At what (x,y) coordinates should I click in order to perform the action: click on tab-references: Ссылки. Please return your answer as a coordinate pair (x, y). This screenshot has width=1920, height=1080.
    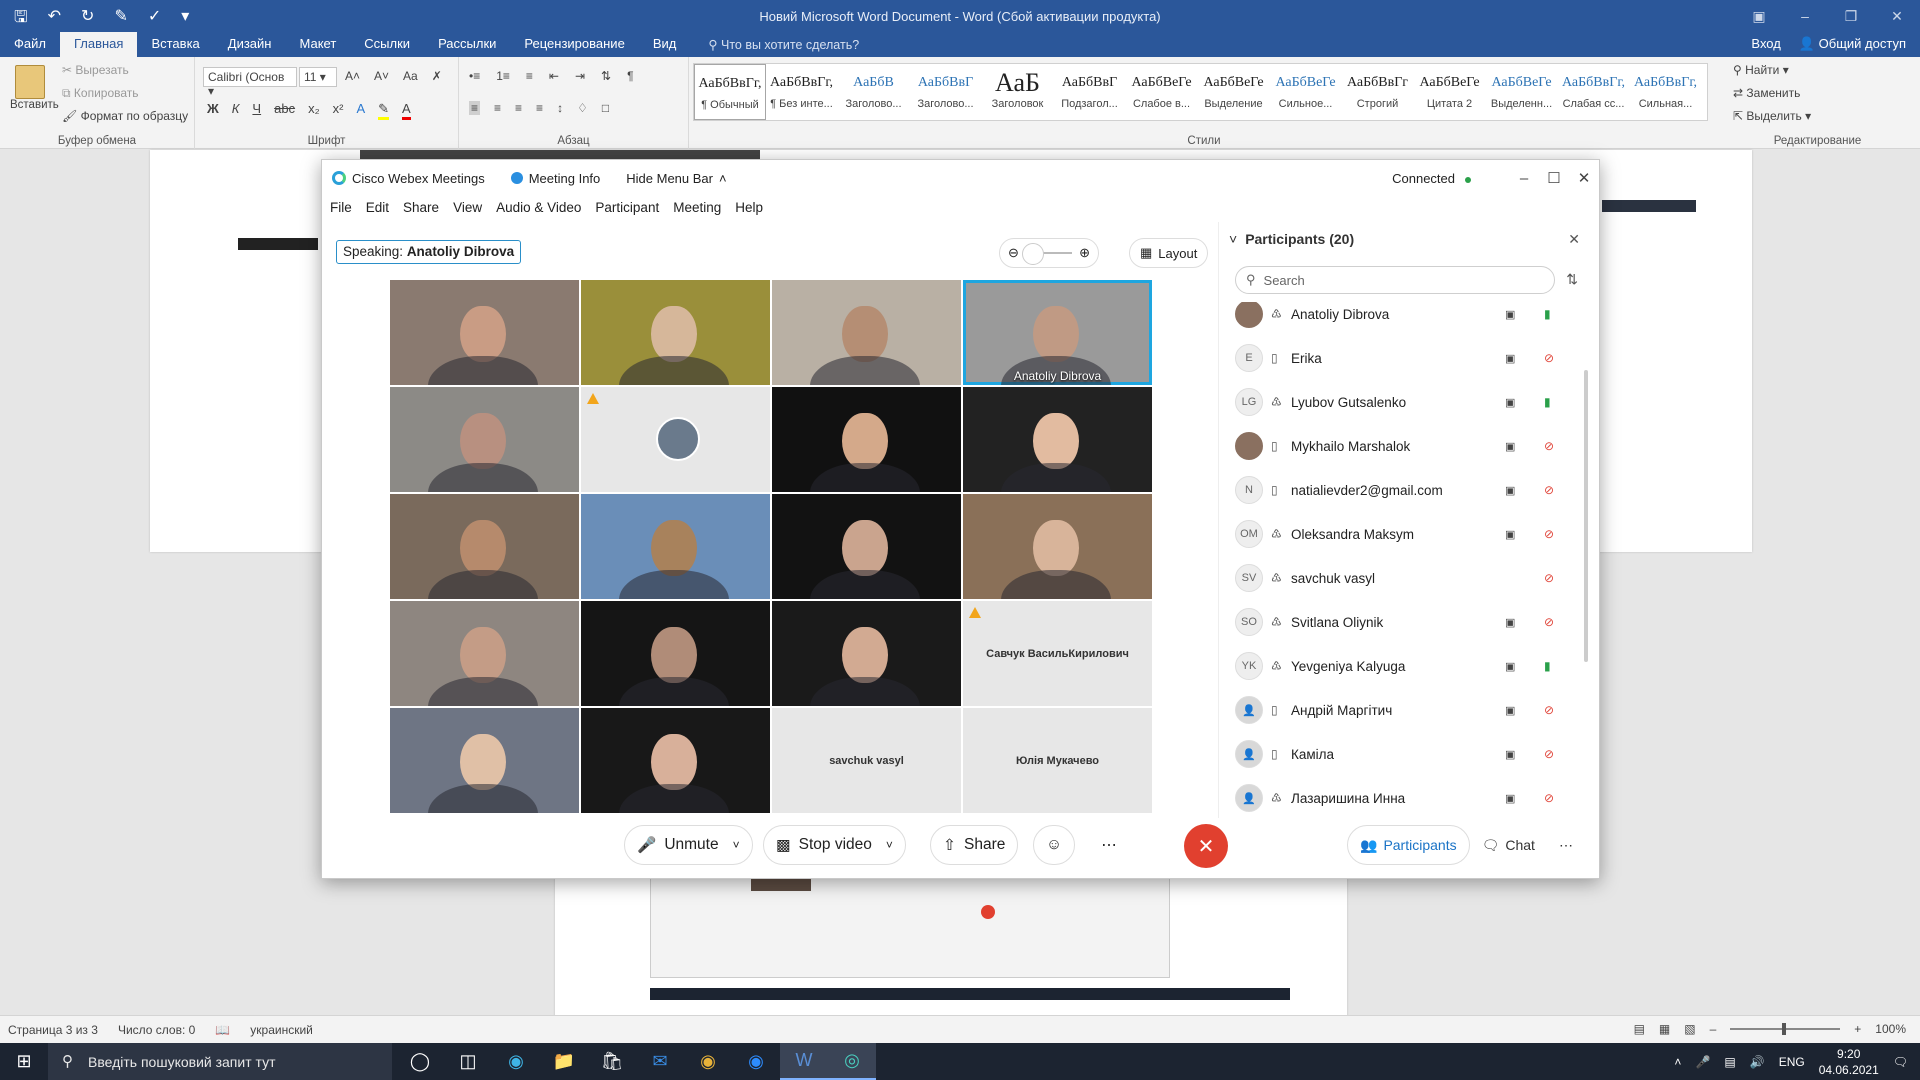
    Looking at the image, I should click on (387, 44).